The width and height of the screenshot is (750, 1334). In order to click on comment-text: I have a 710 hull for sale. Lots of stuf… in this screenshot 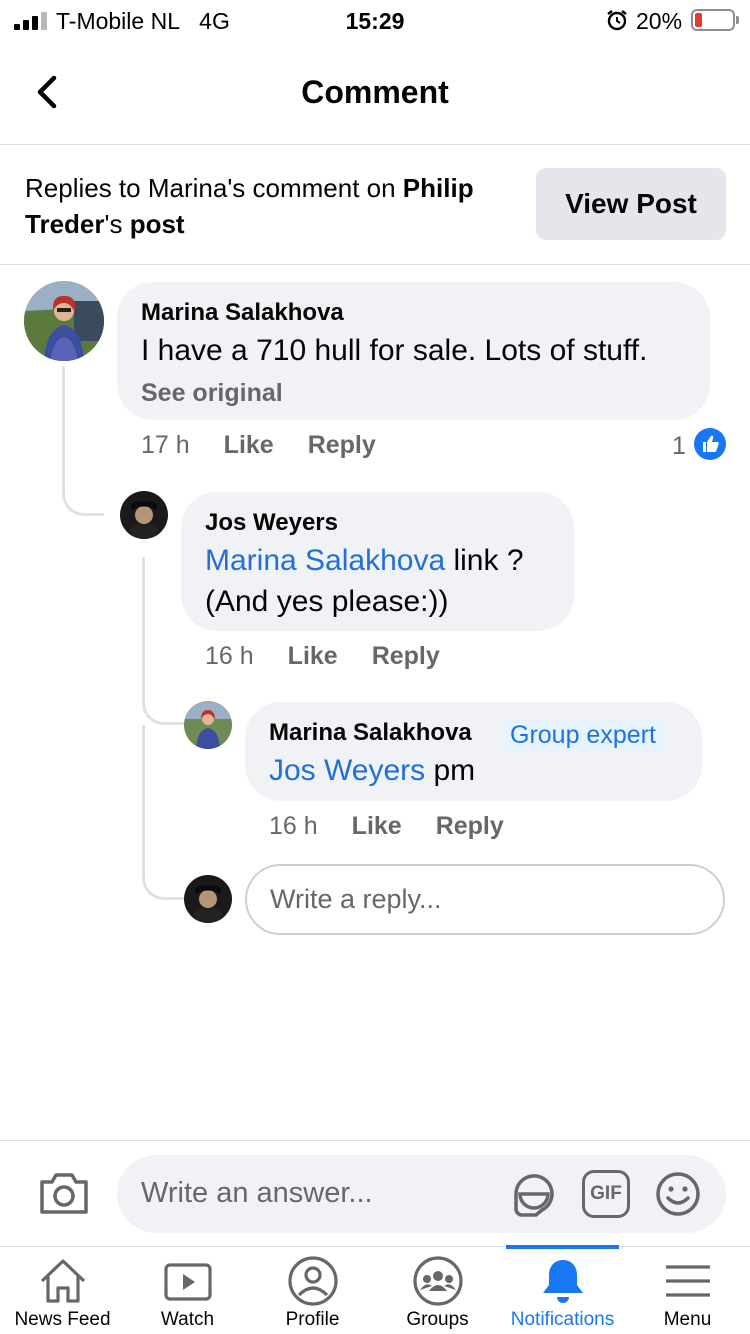, I will do `click(394, 350)`.